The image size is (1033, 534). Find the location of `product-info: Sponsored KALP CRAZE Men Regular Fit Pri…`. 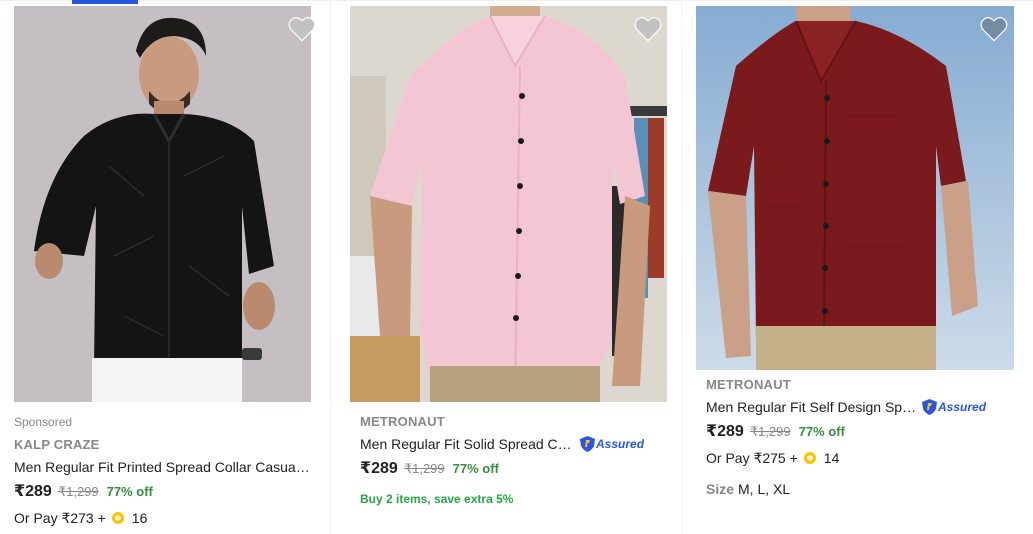

product-info: Sponsored KALP CRAZE Men Regular Fit Pri… is located at coordinates (162, 471).